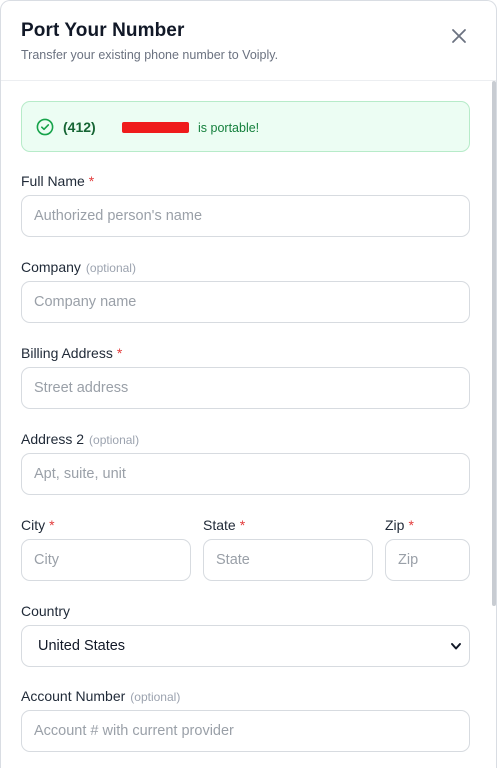 The image size is (497, 768). What do you see at coordinates (82, 646) in the screenshot?
I see `country-selected-value: United States` at bounding box center [82, 646].